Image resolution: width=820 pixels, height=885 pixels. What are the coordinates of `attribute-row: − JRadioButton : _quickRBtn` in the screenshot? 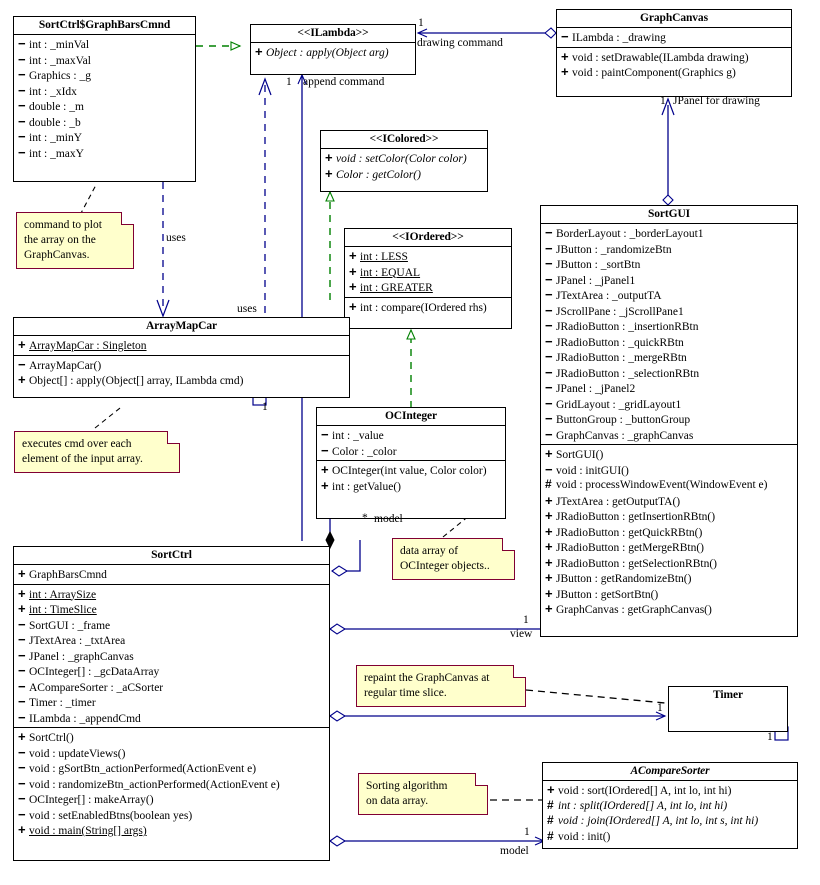 It's located at (669, 342).